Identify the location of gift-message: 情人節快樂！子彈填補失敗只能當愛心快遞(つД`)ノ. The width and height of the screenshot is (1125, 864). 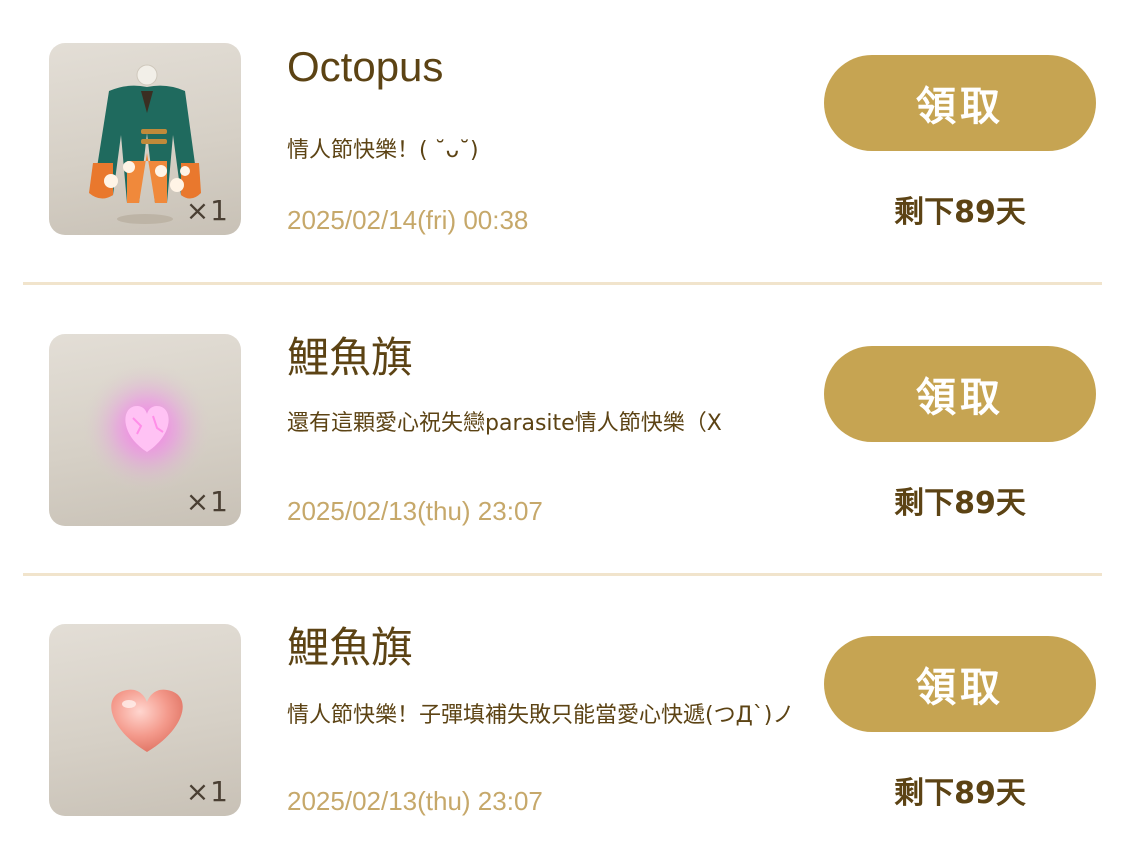
(541, 715).